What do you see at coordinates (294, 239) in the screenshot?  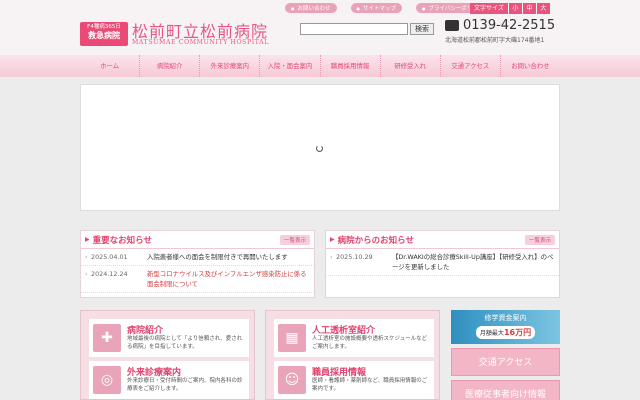 I see `important-news-more-button: 一覧表示` at bounding box center [294, 239].